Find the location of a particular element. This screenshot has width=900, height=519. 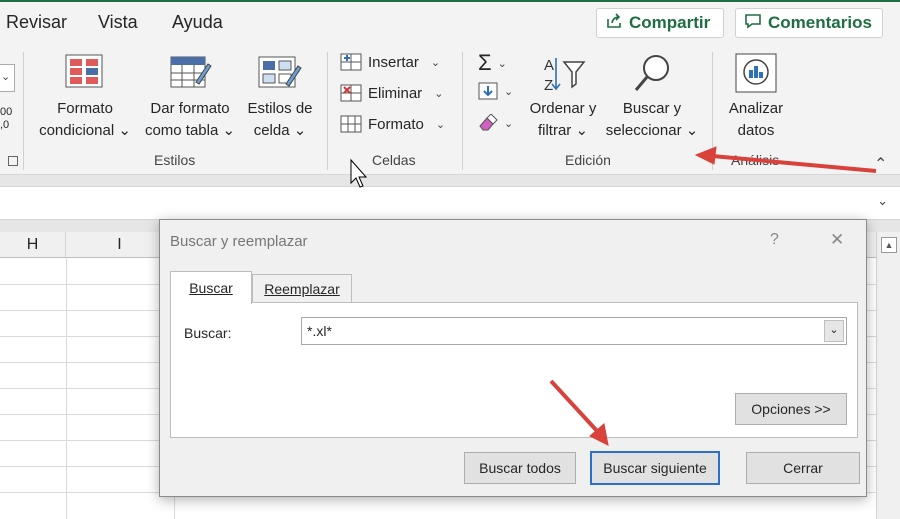

comments-button: Comentarios is located at coordinates (809, 23).